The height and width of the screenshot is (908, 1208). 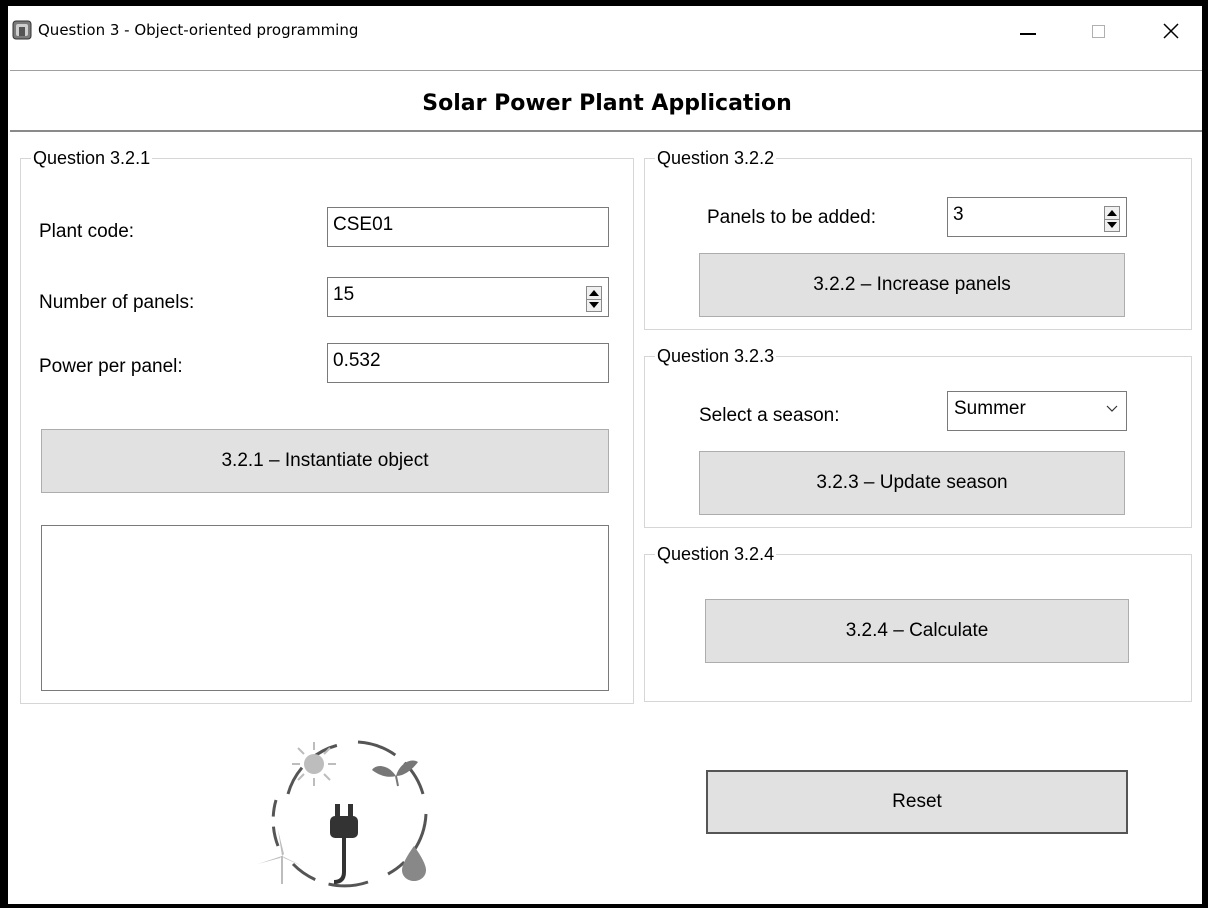 What do you see at coordinates (605, 31) in the screenshot?
I see `title-bar: Question 3 - Object-oriented programming` at bounding box center [605, 31].